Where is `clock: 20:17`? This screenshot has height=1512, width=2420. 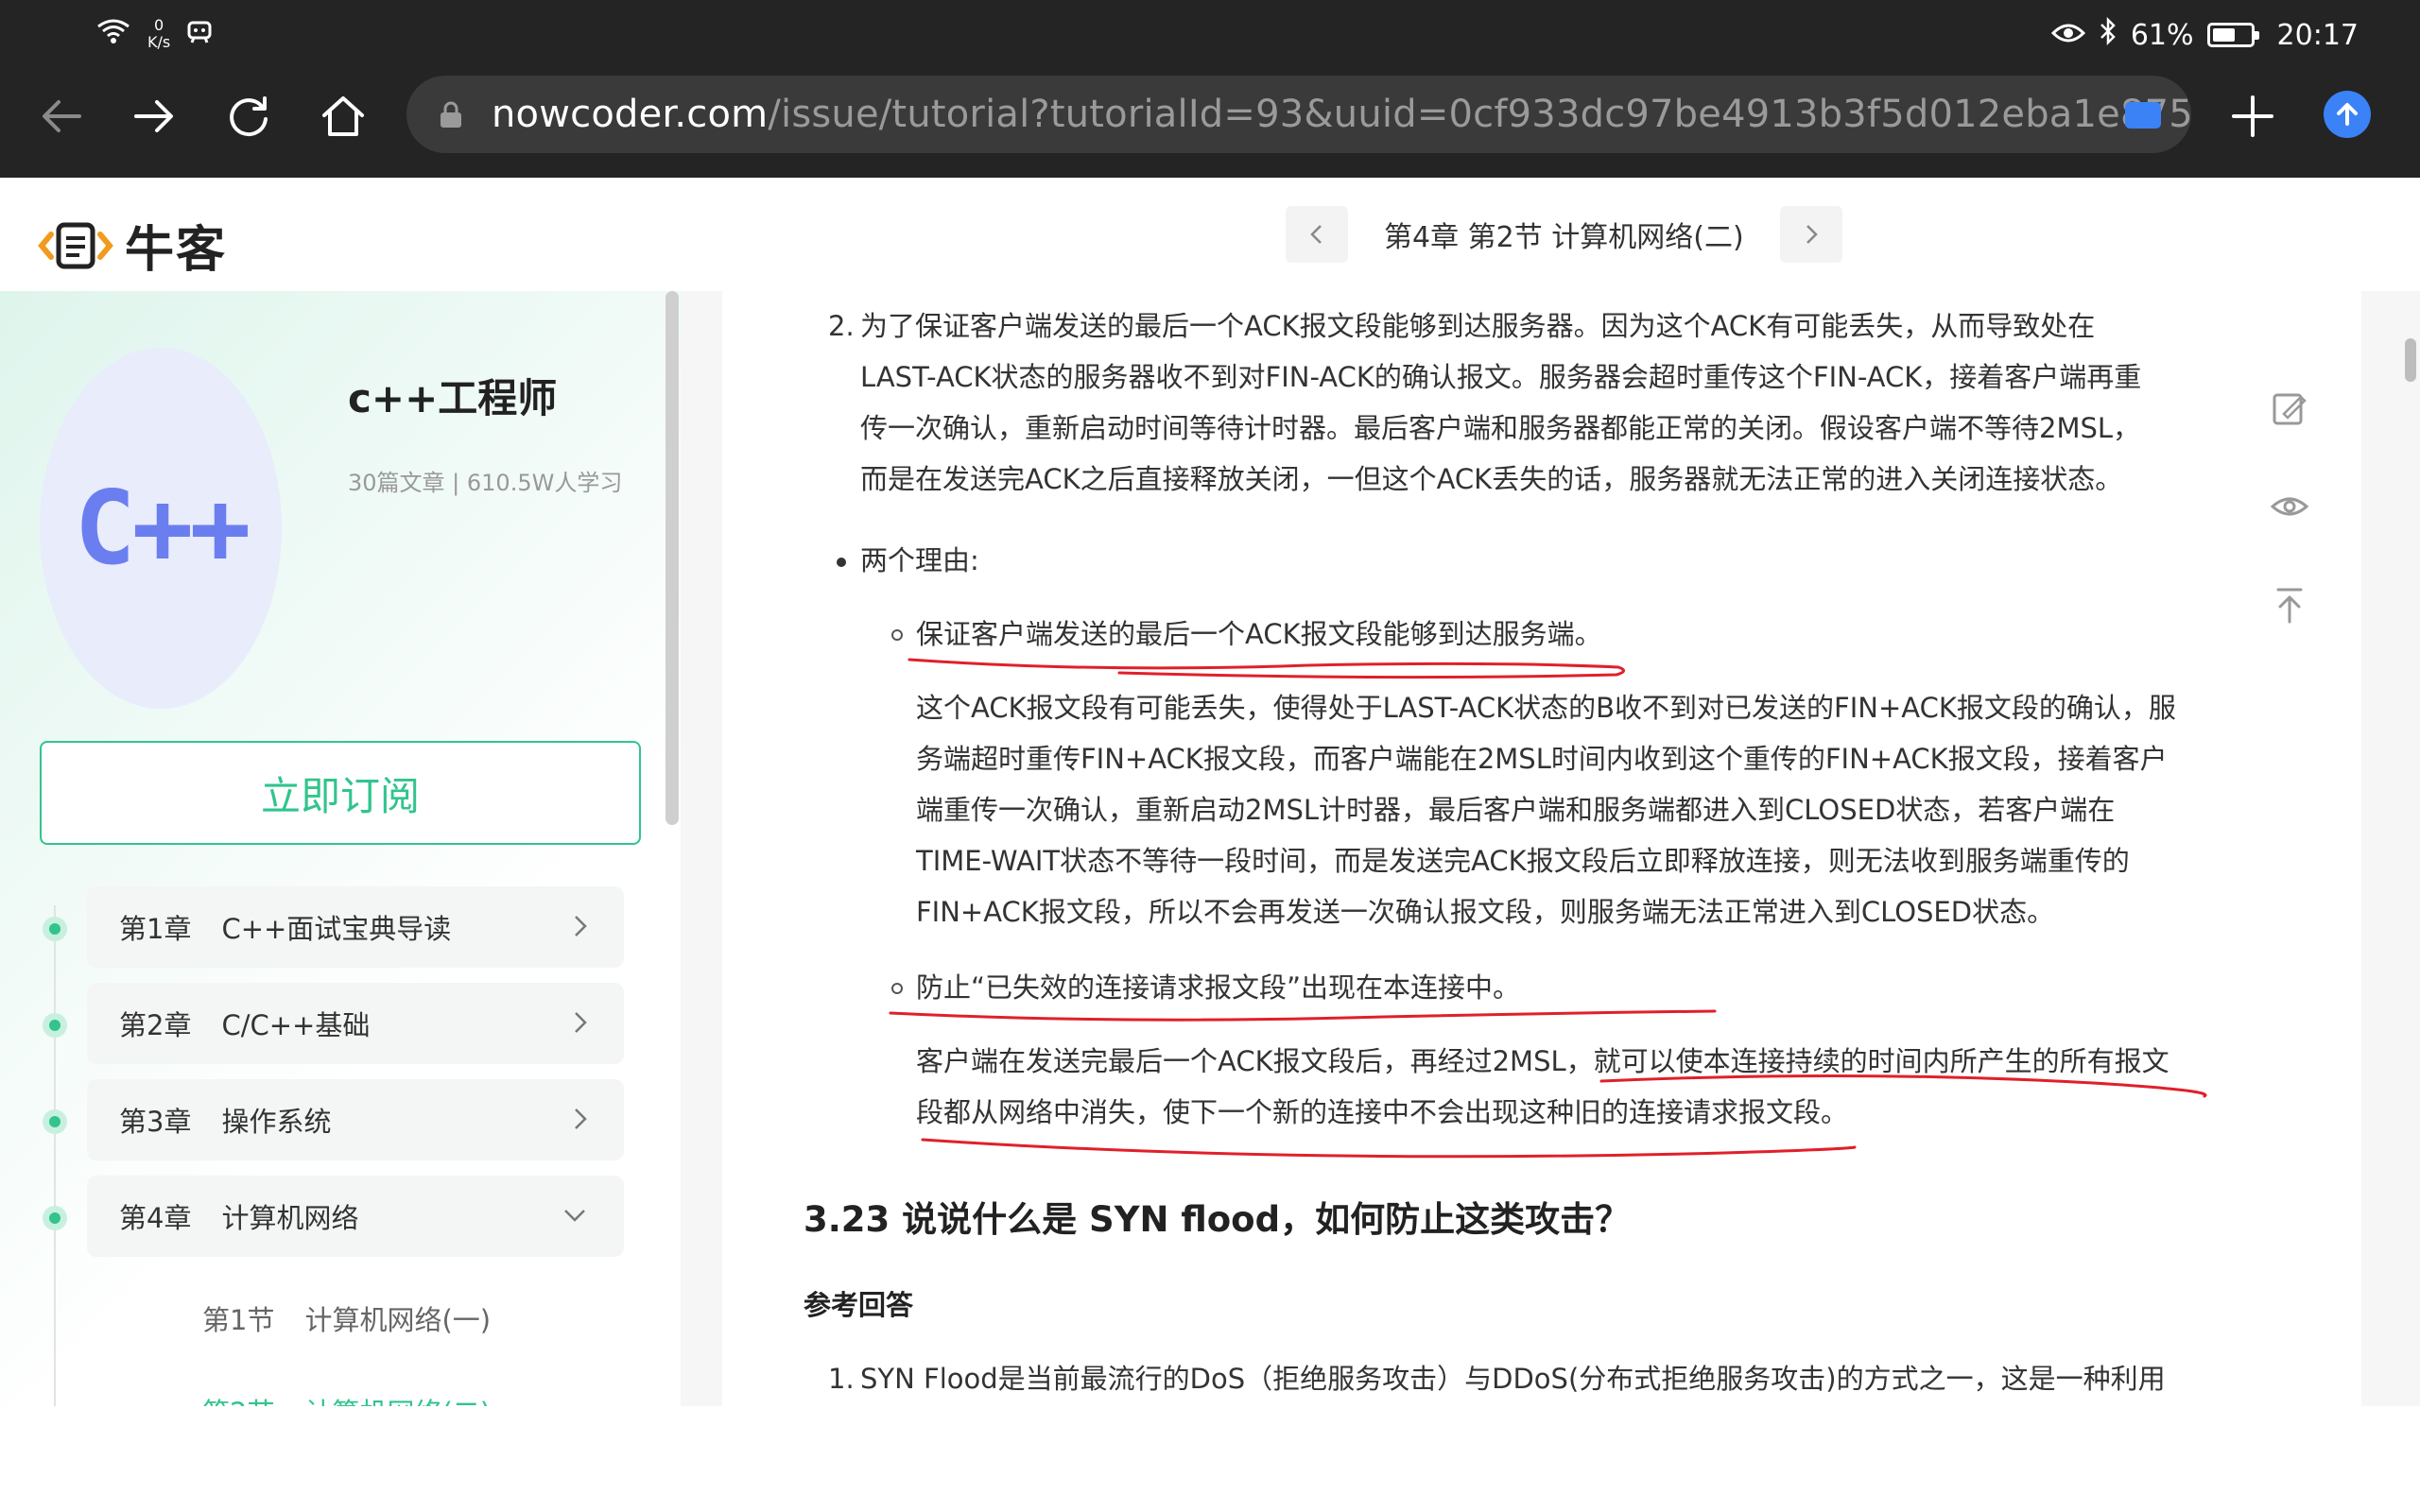
clock: 20:17 is located at coordinates (2317, 35).